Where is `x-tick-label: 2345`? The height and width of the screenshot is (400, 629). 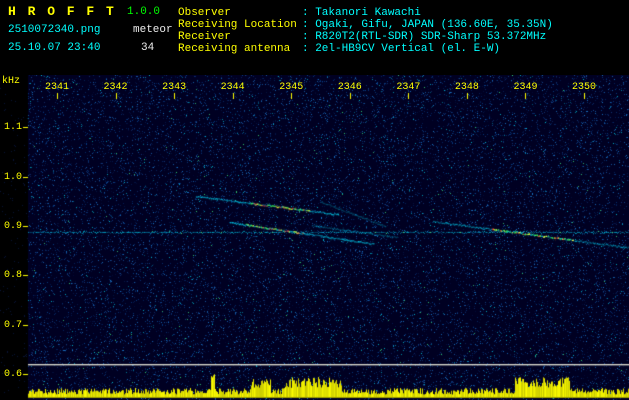 x-tick-label: 2345 is located at coordinates (291, 87).